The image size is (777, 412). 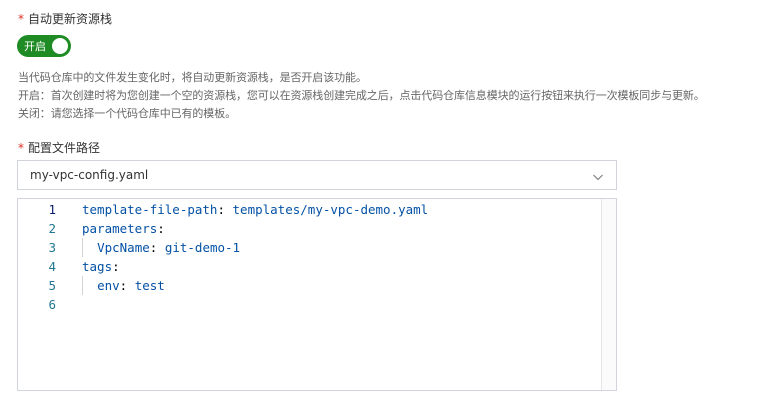 What do you see at coordinates (64, 148) in the screenshot?
I see `config-path-label-text: 配置文件路径` at bounding box center [64, 148].